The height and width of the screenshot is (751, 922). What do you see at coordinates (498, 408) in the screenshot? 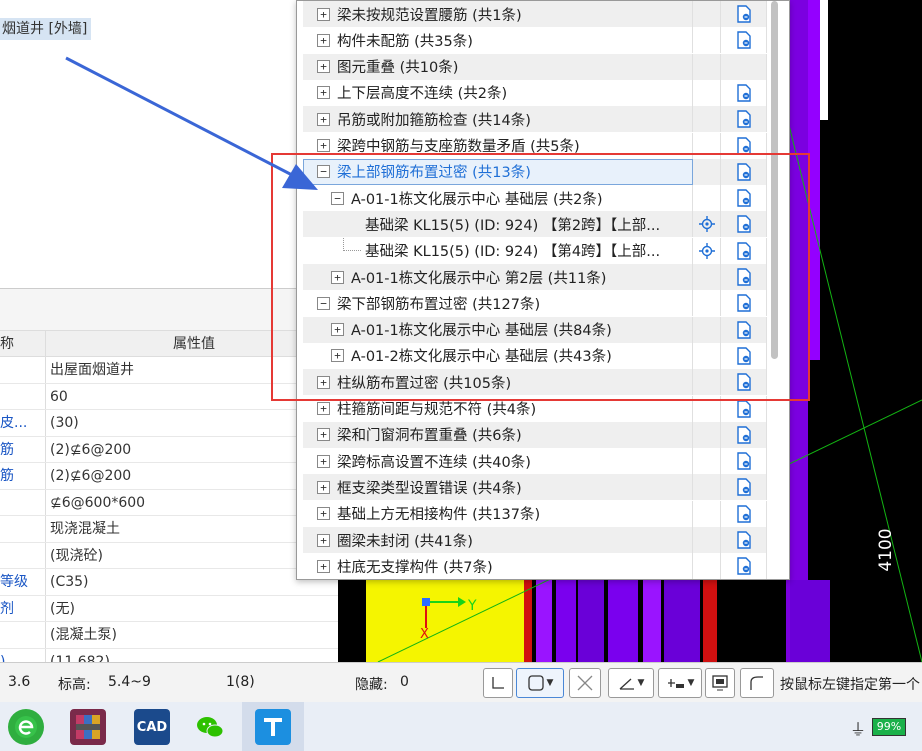
I see `result-row-content: + 柱箍筋间距与规范不符 (共4条)` at bounding box center [498, 408].